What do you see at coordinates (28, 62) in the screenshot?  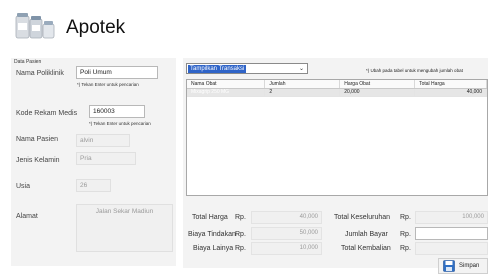 I see `patient-panel-caption: Data Pasien` at bounding box center [28, 62].